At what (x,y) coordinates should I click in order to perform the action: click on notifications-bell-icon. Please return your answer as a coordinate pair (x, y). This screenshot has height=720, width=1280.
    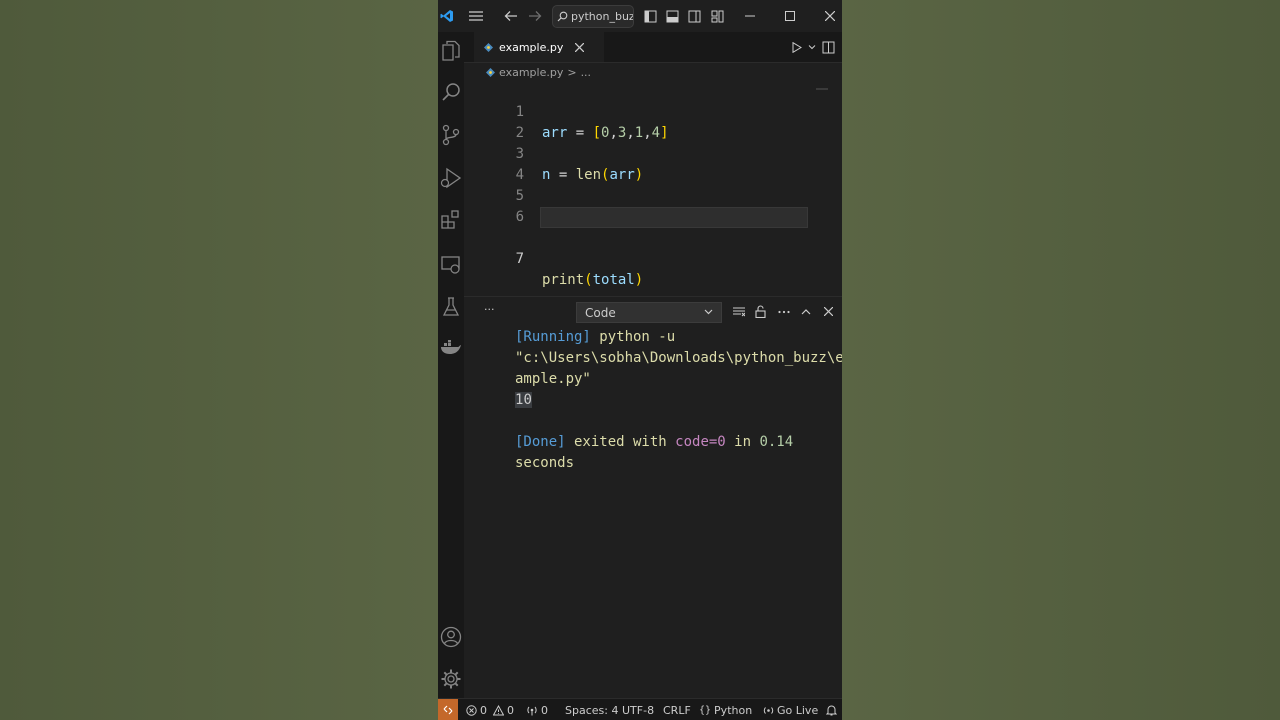
    Looking at the image, I should click on (831, 709).